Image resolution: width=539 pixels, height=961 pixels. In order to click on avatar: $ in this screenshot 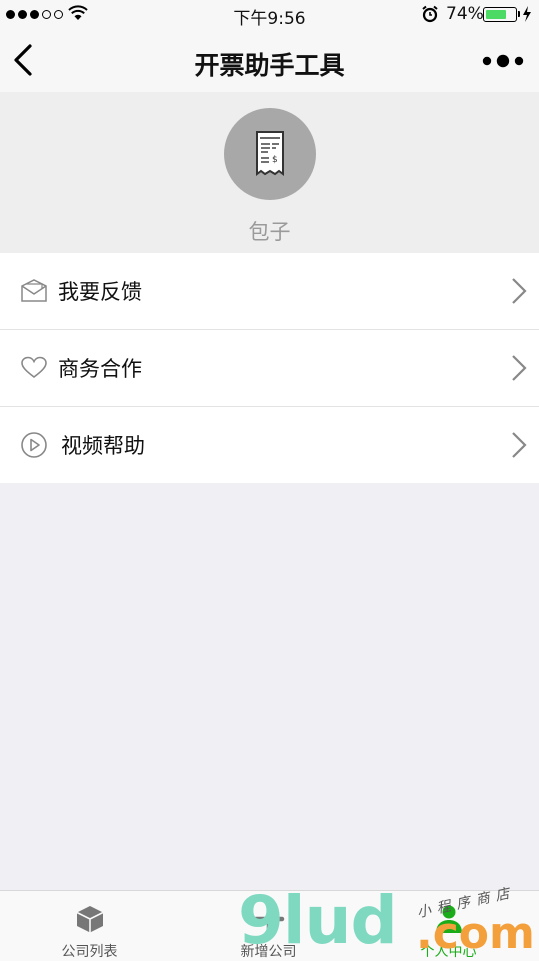, I will do `click(270, 154)`.